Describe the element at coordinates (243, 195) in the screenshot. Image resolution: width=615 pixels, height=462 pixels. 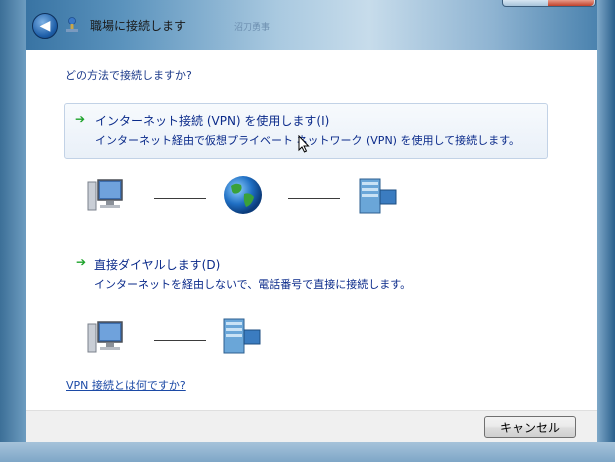
I see `globe-icon` at that location.